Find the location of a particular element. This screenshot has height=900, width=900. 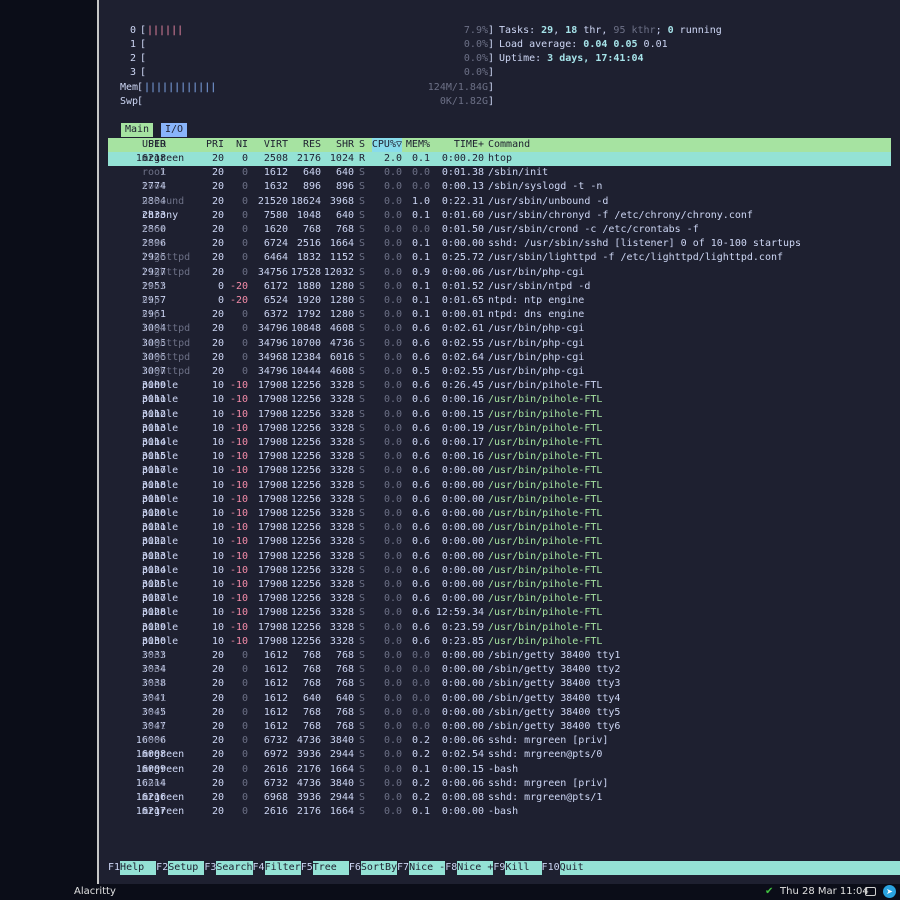

fkey-f7: F7 is located at coordinates (403, 868).